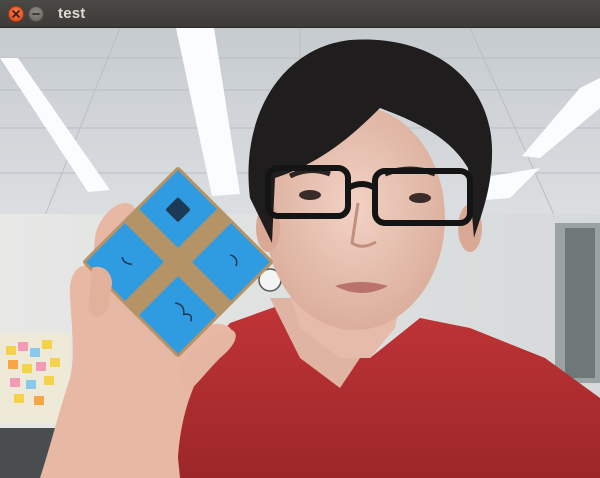  What do you see at coordinates (35, 378) in the screenshot?
I see `sticky-notes` at bounding box center [35, 378].